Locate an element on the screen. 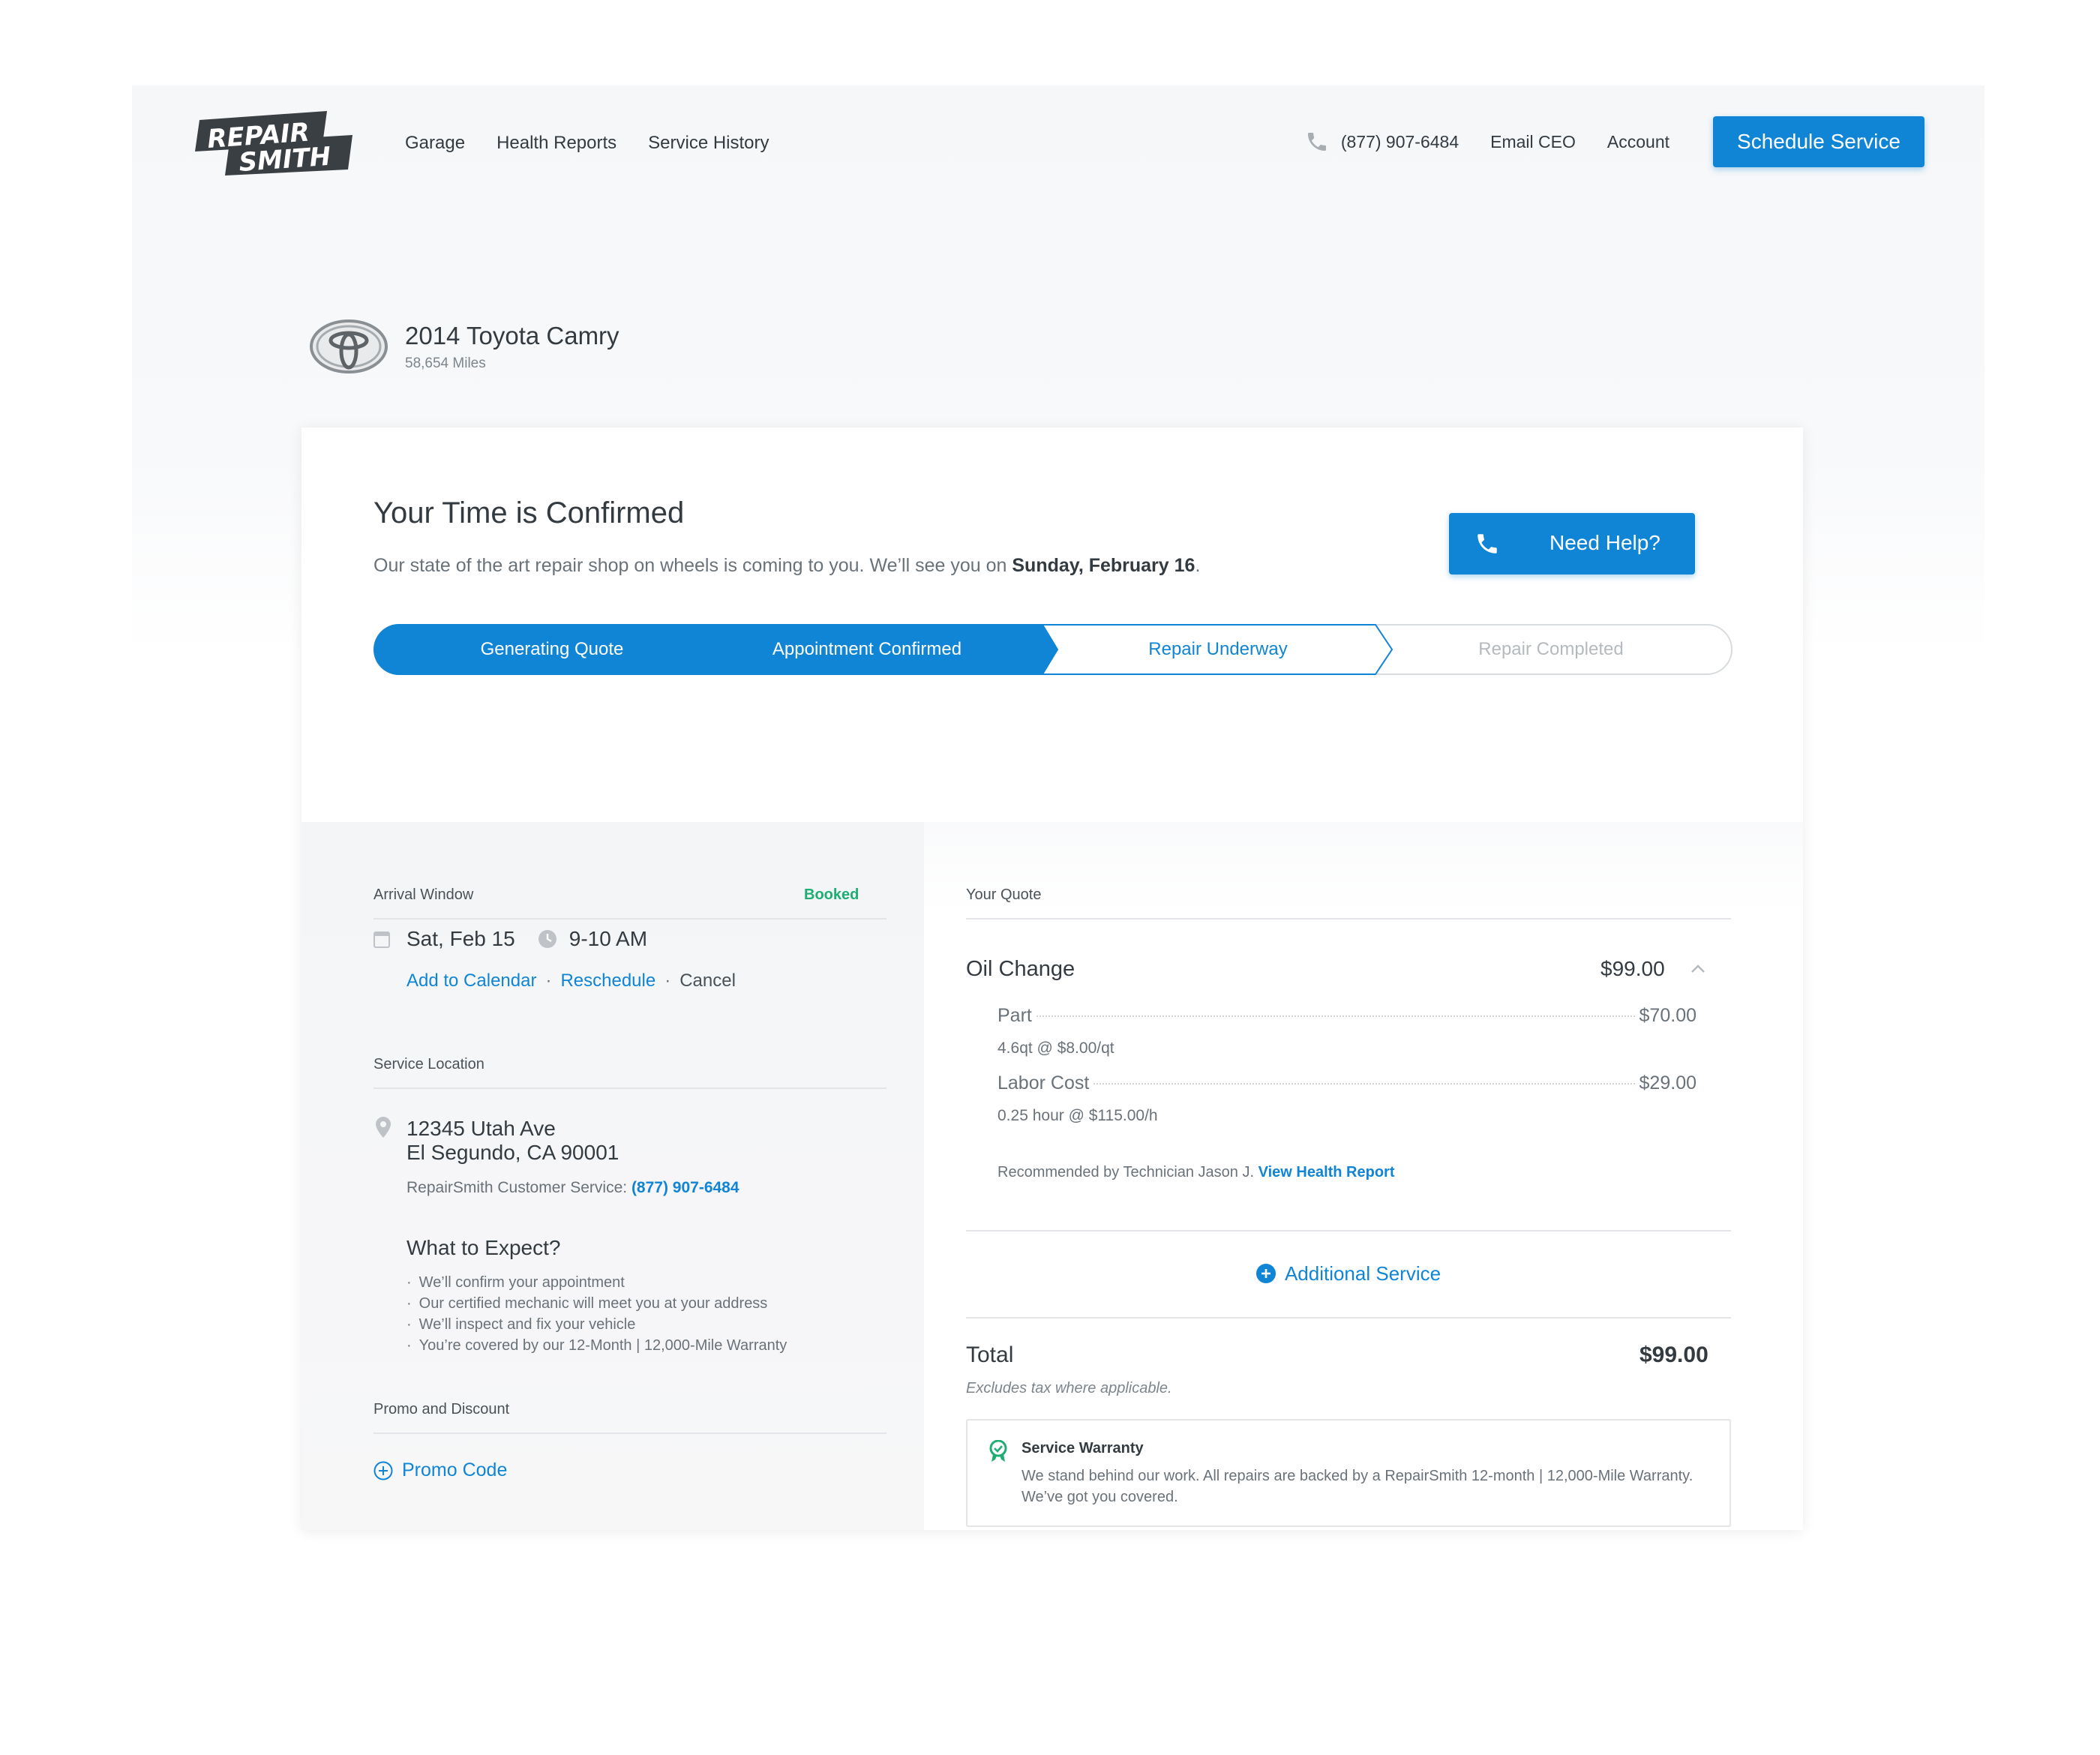 This screenshot has height=1755, width=2100. quote-line-labor: Labor Cost $29.00 is located at coordinates (1347, 1083).